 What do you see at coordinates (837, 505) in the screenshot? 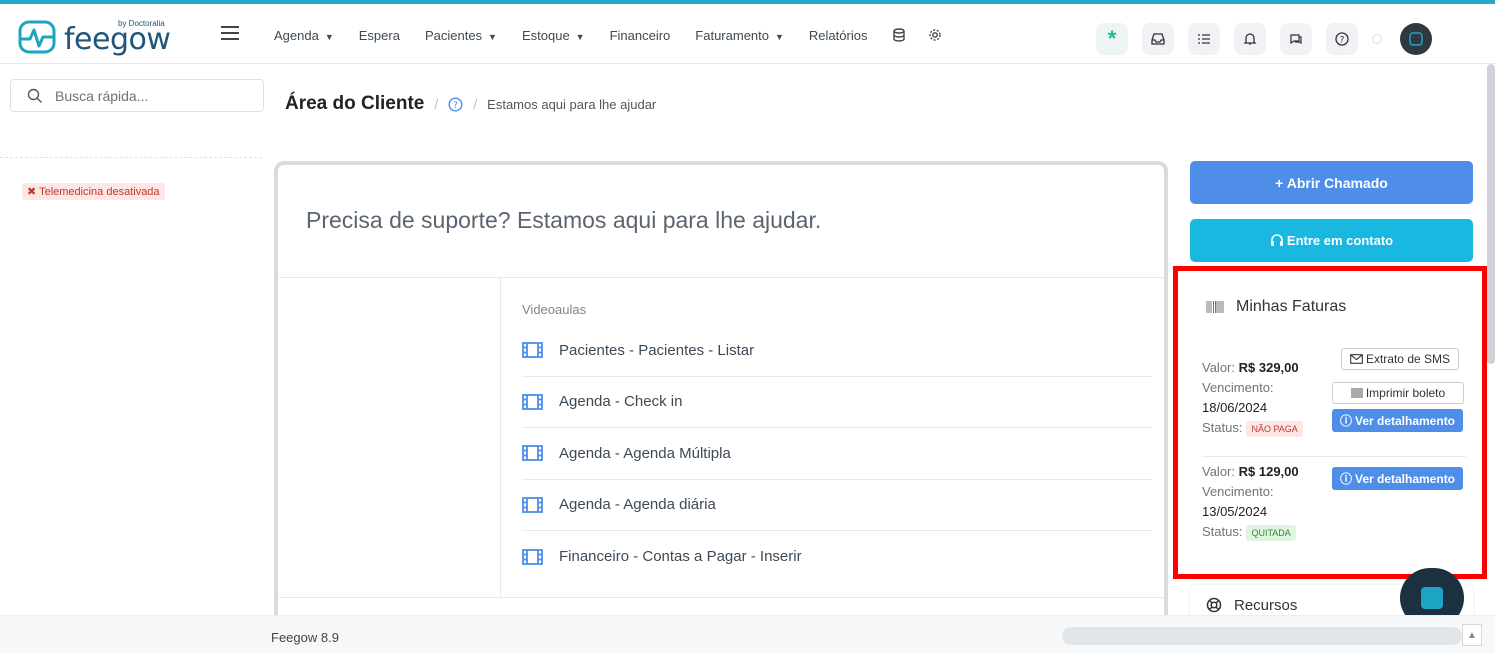
I see `video-item: Agenda - Agenda diária` at bounding box center [837, 505].